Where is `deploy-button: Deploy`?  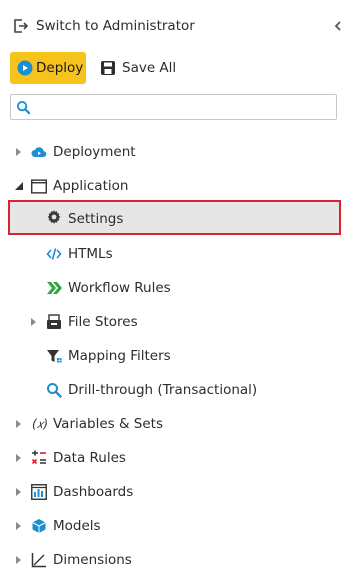
deploy-button: Deploy is located at coordinates (48, 68).